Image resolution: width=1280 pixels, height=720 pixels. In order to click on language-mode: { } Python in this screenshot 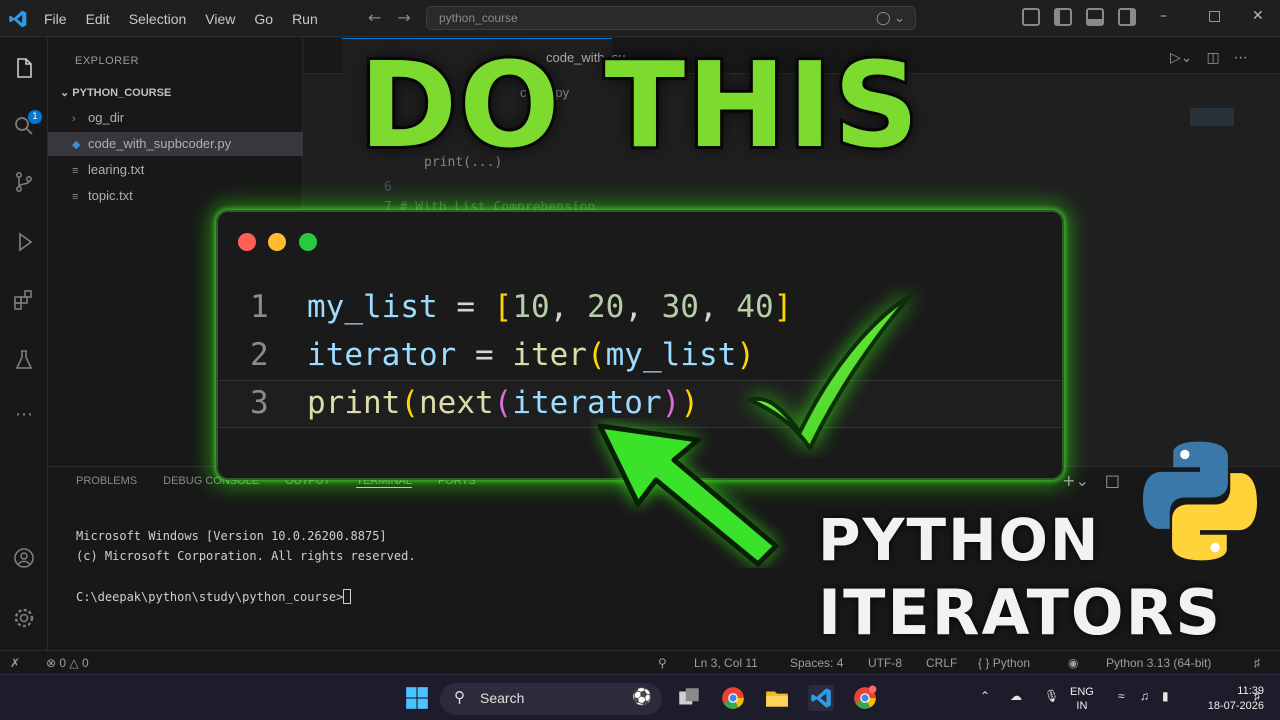, I will do `click(1004, 663)`.